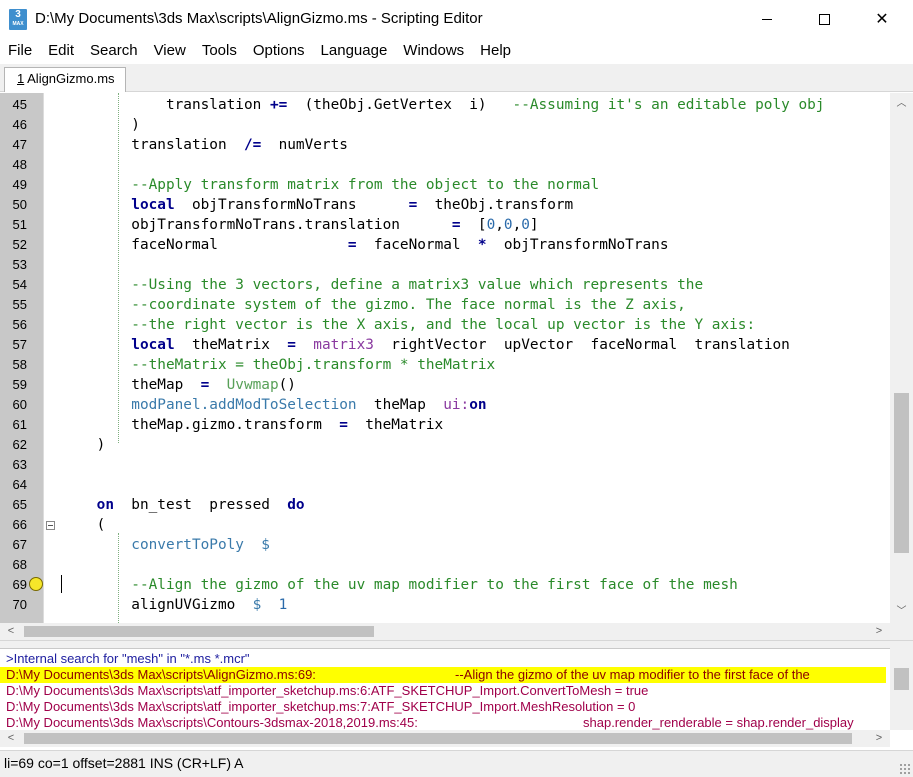 This screenshot has width=913, height=777. Describe the element at coordinates (36, 584) in the screenshot. I see `bookmark-icon` at that location.